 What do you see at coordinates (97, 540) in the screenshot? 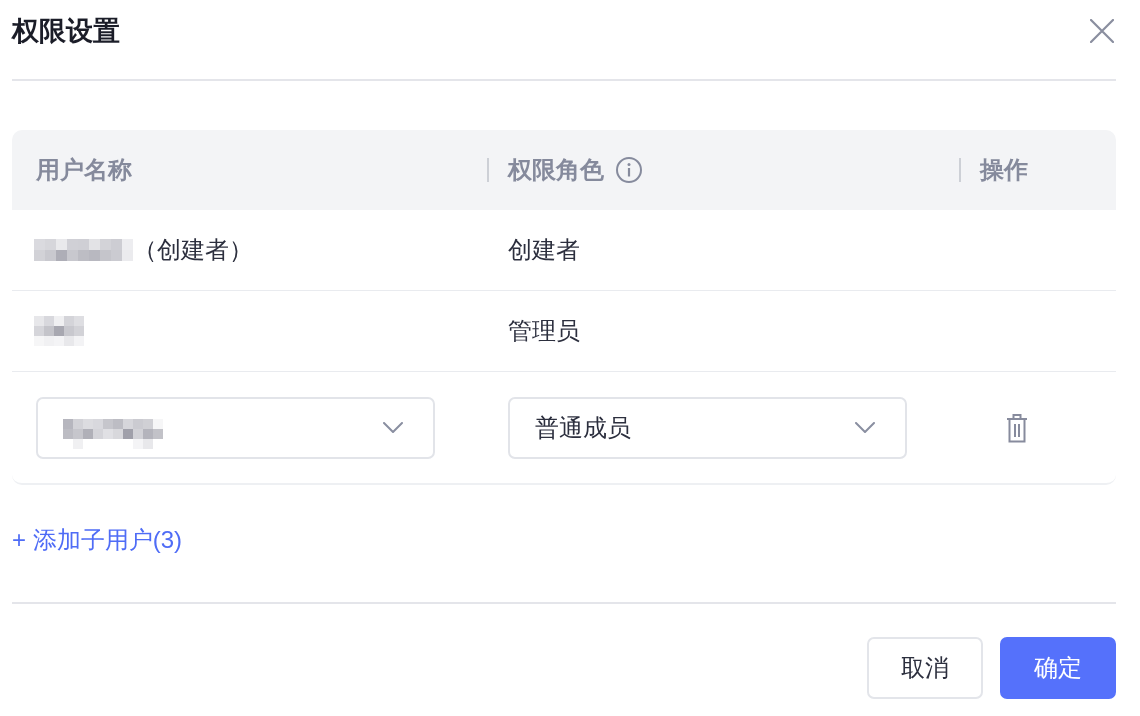
I see `add-sub-user-link: + 添加子用户(3)` at bounding box center [97, 540].